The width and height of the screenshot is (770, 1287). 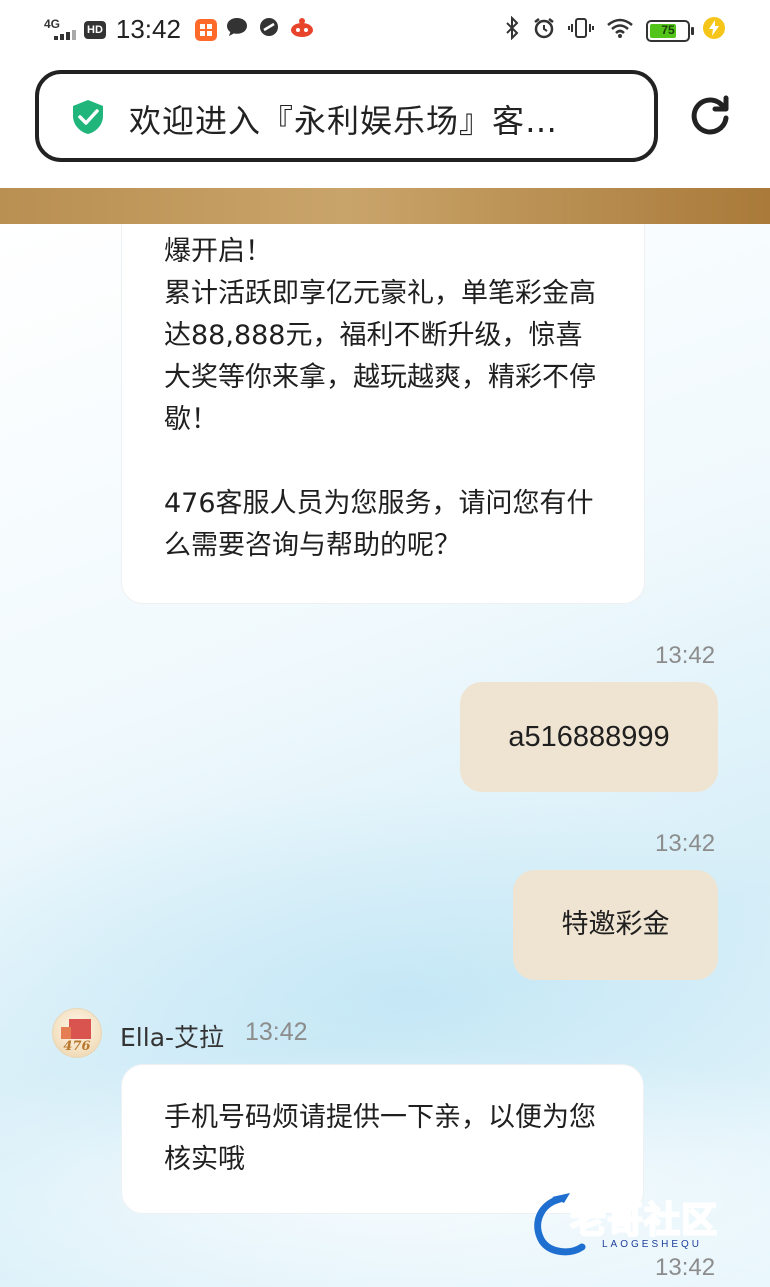 What do you see at coordinates (644, 1220) in the screenshot?
I see `watermark-title: 老哥社区` at bounding box center [644, 1220].